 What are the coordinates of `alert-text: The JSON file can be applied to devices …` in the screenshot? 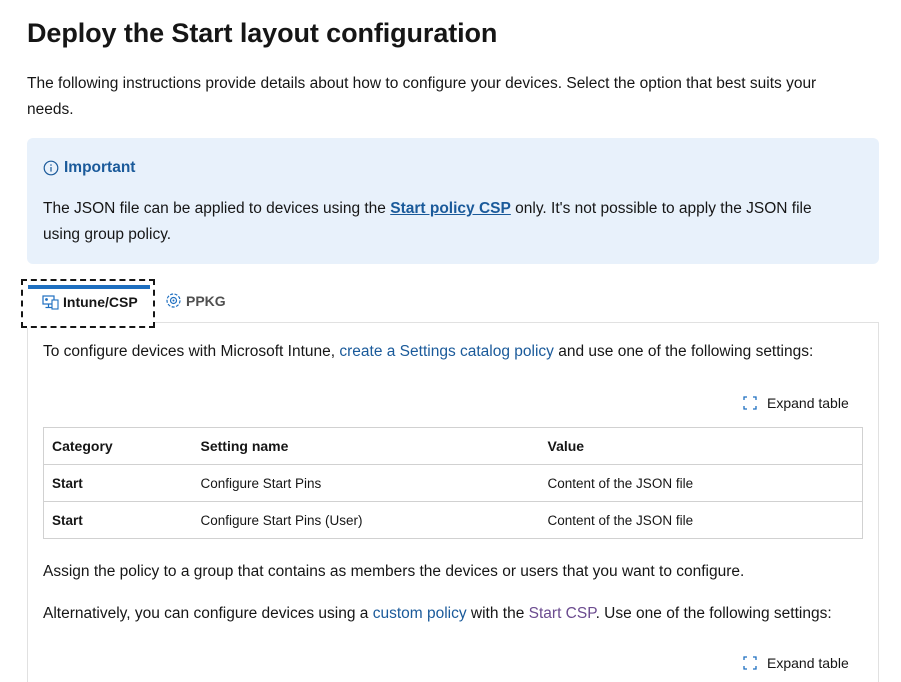 It's located at (217, 208).